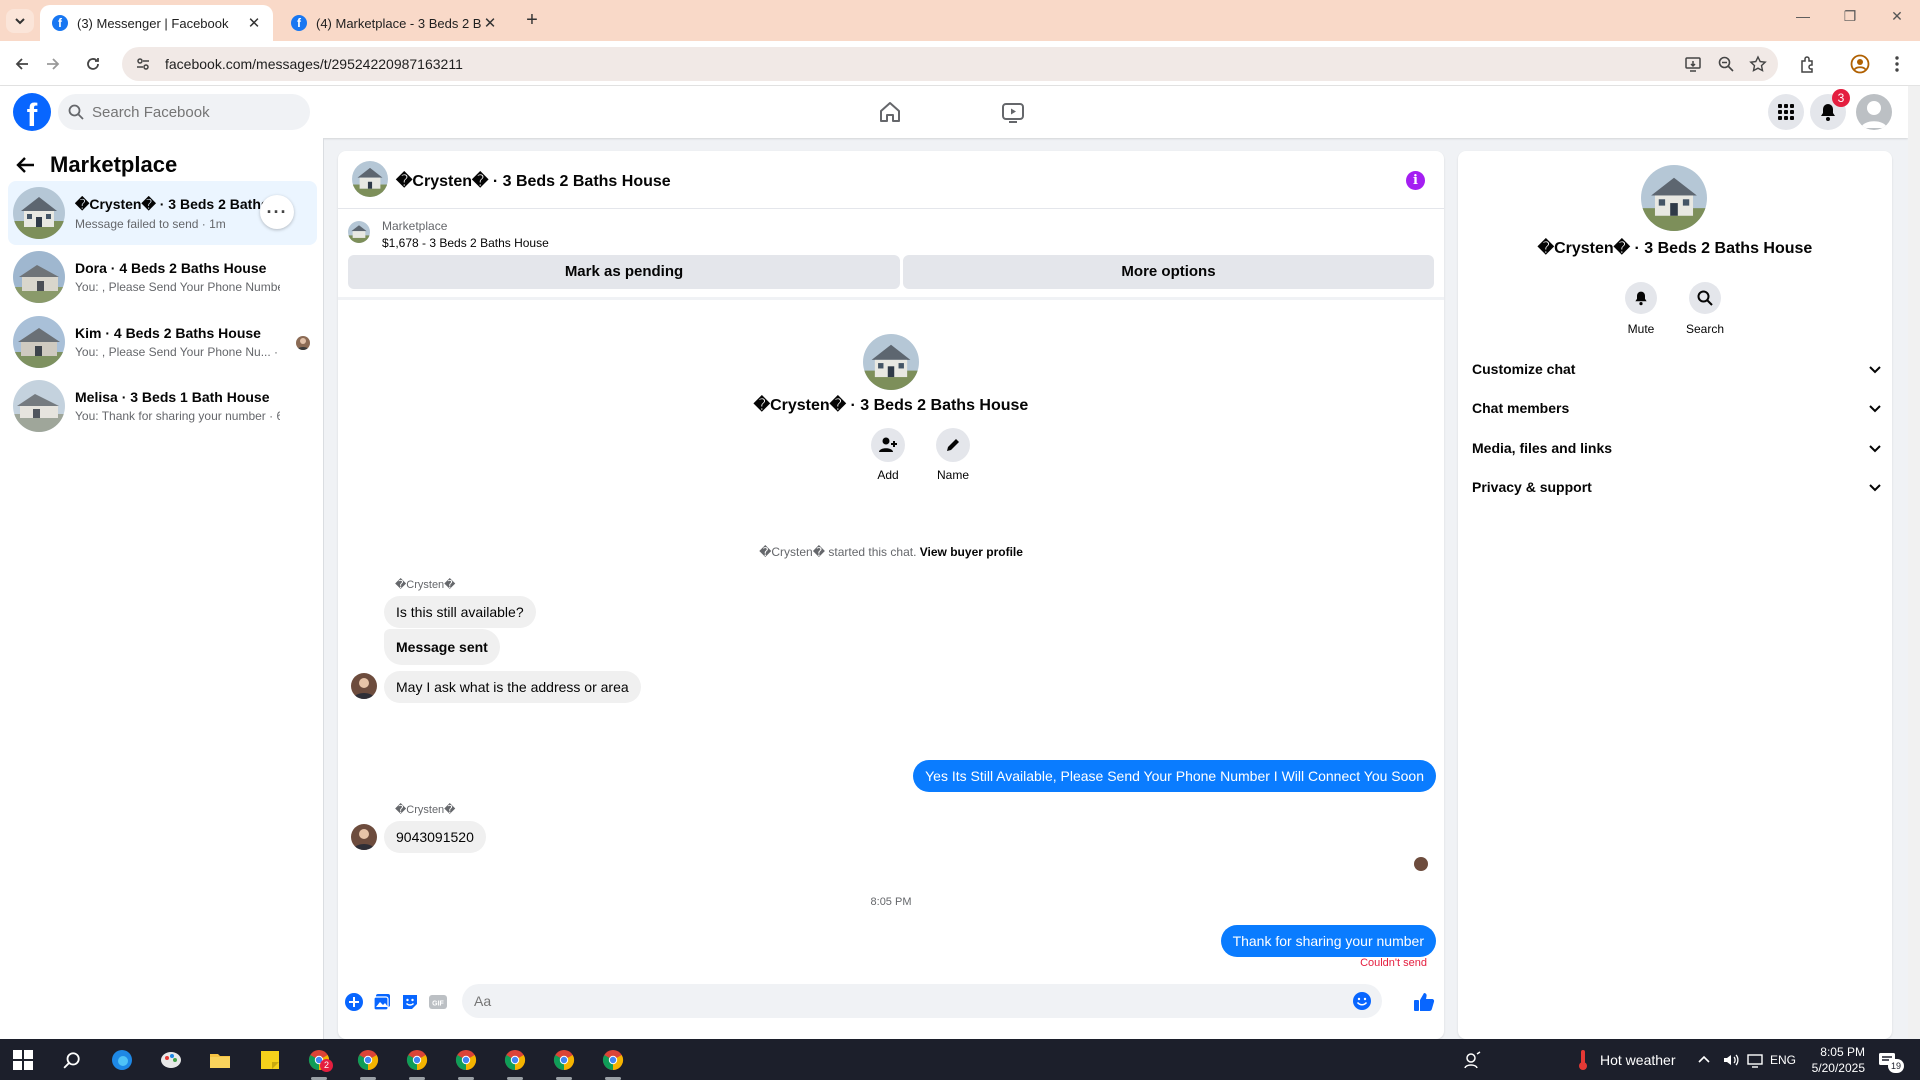  Describe the element at coordinates (1755, 1059) in the screenshot. I see `network-icon` at that location.